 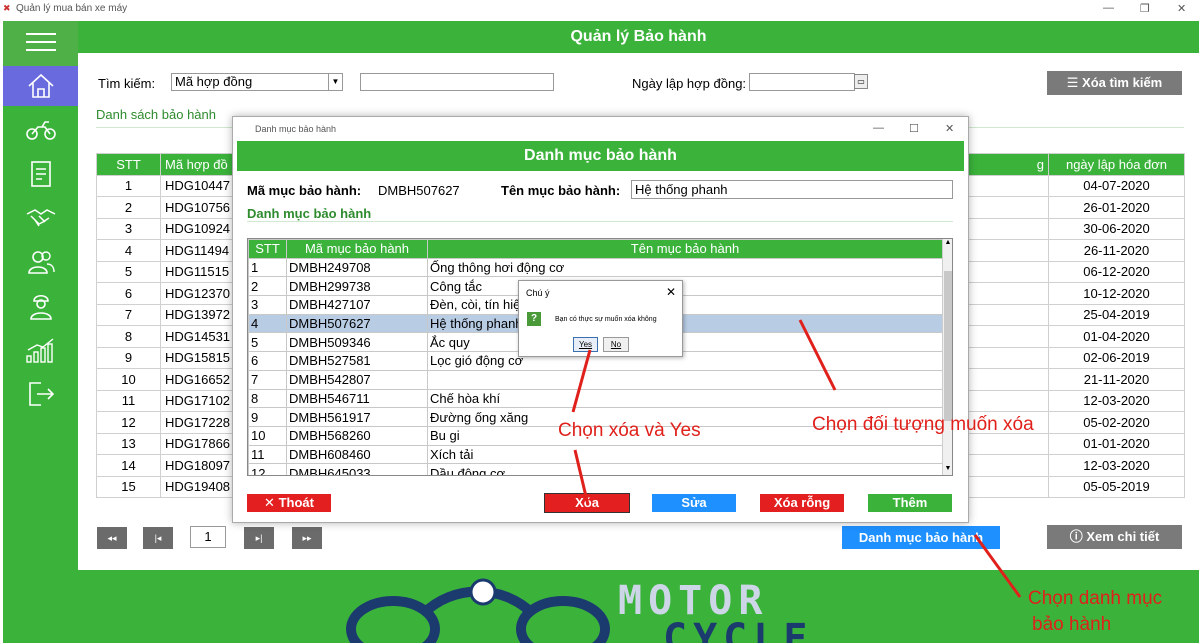 What do you see at coordinates (581, 477) in the screenshot?
I see `arrow-delete` at bounding box center [581, 477].